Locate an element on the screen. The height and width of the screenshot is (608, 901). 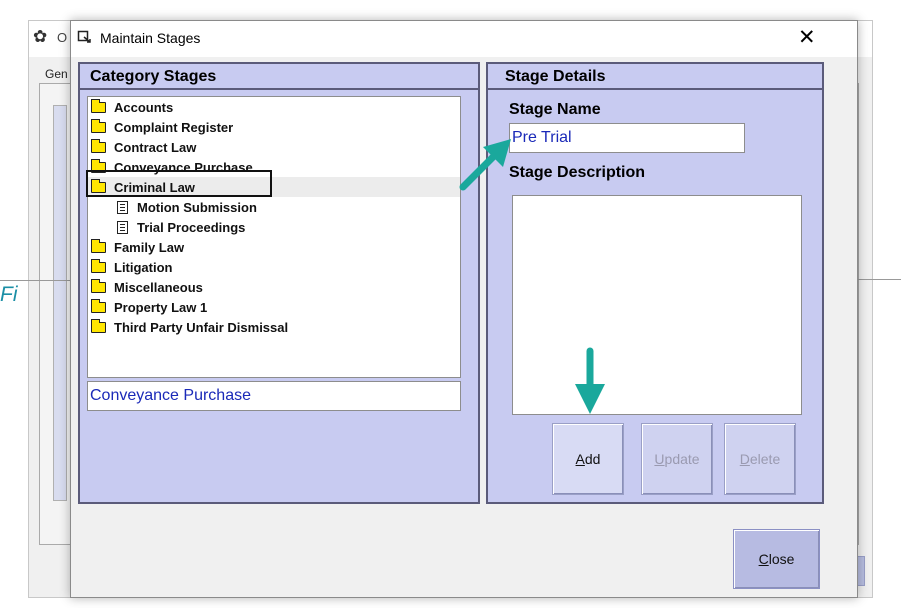
tree-folder-item: Third Party Unfair Dismissal is located at coordinates (274, 327).